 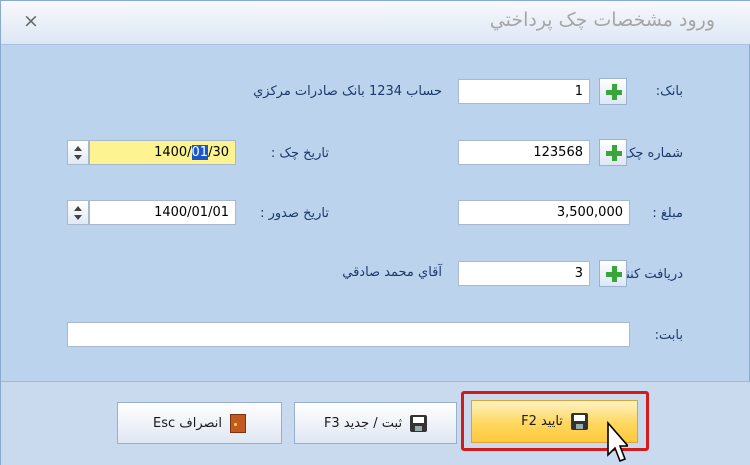 What do you see at coordinates (299, 153) in the screenshot?
I see `check-date-label: تاريخ چک :` at bounding box center [299, 153].